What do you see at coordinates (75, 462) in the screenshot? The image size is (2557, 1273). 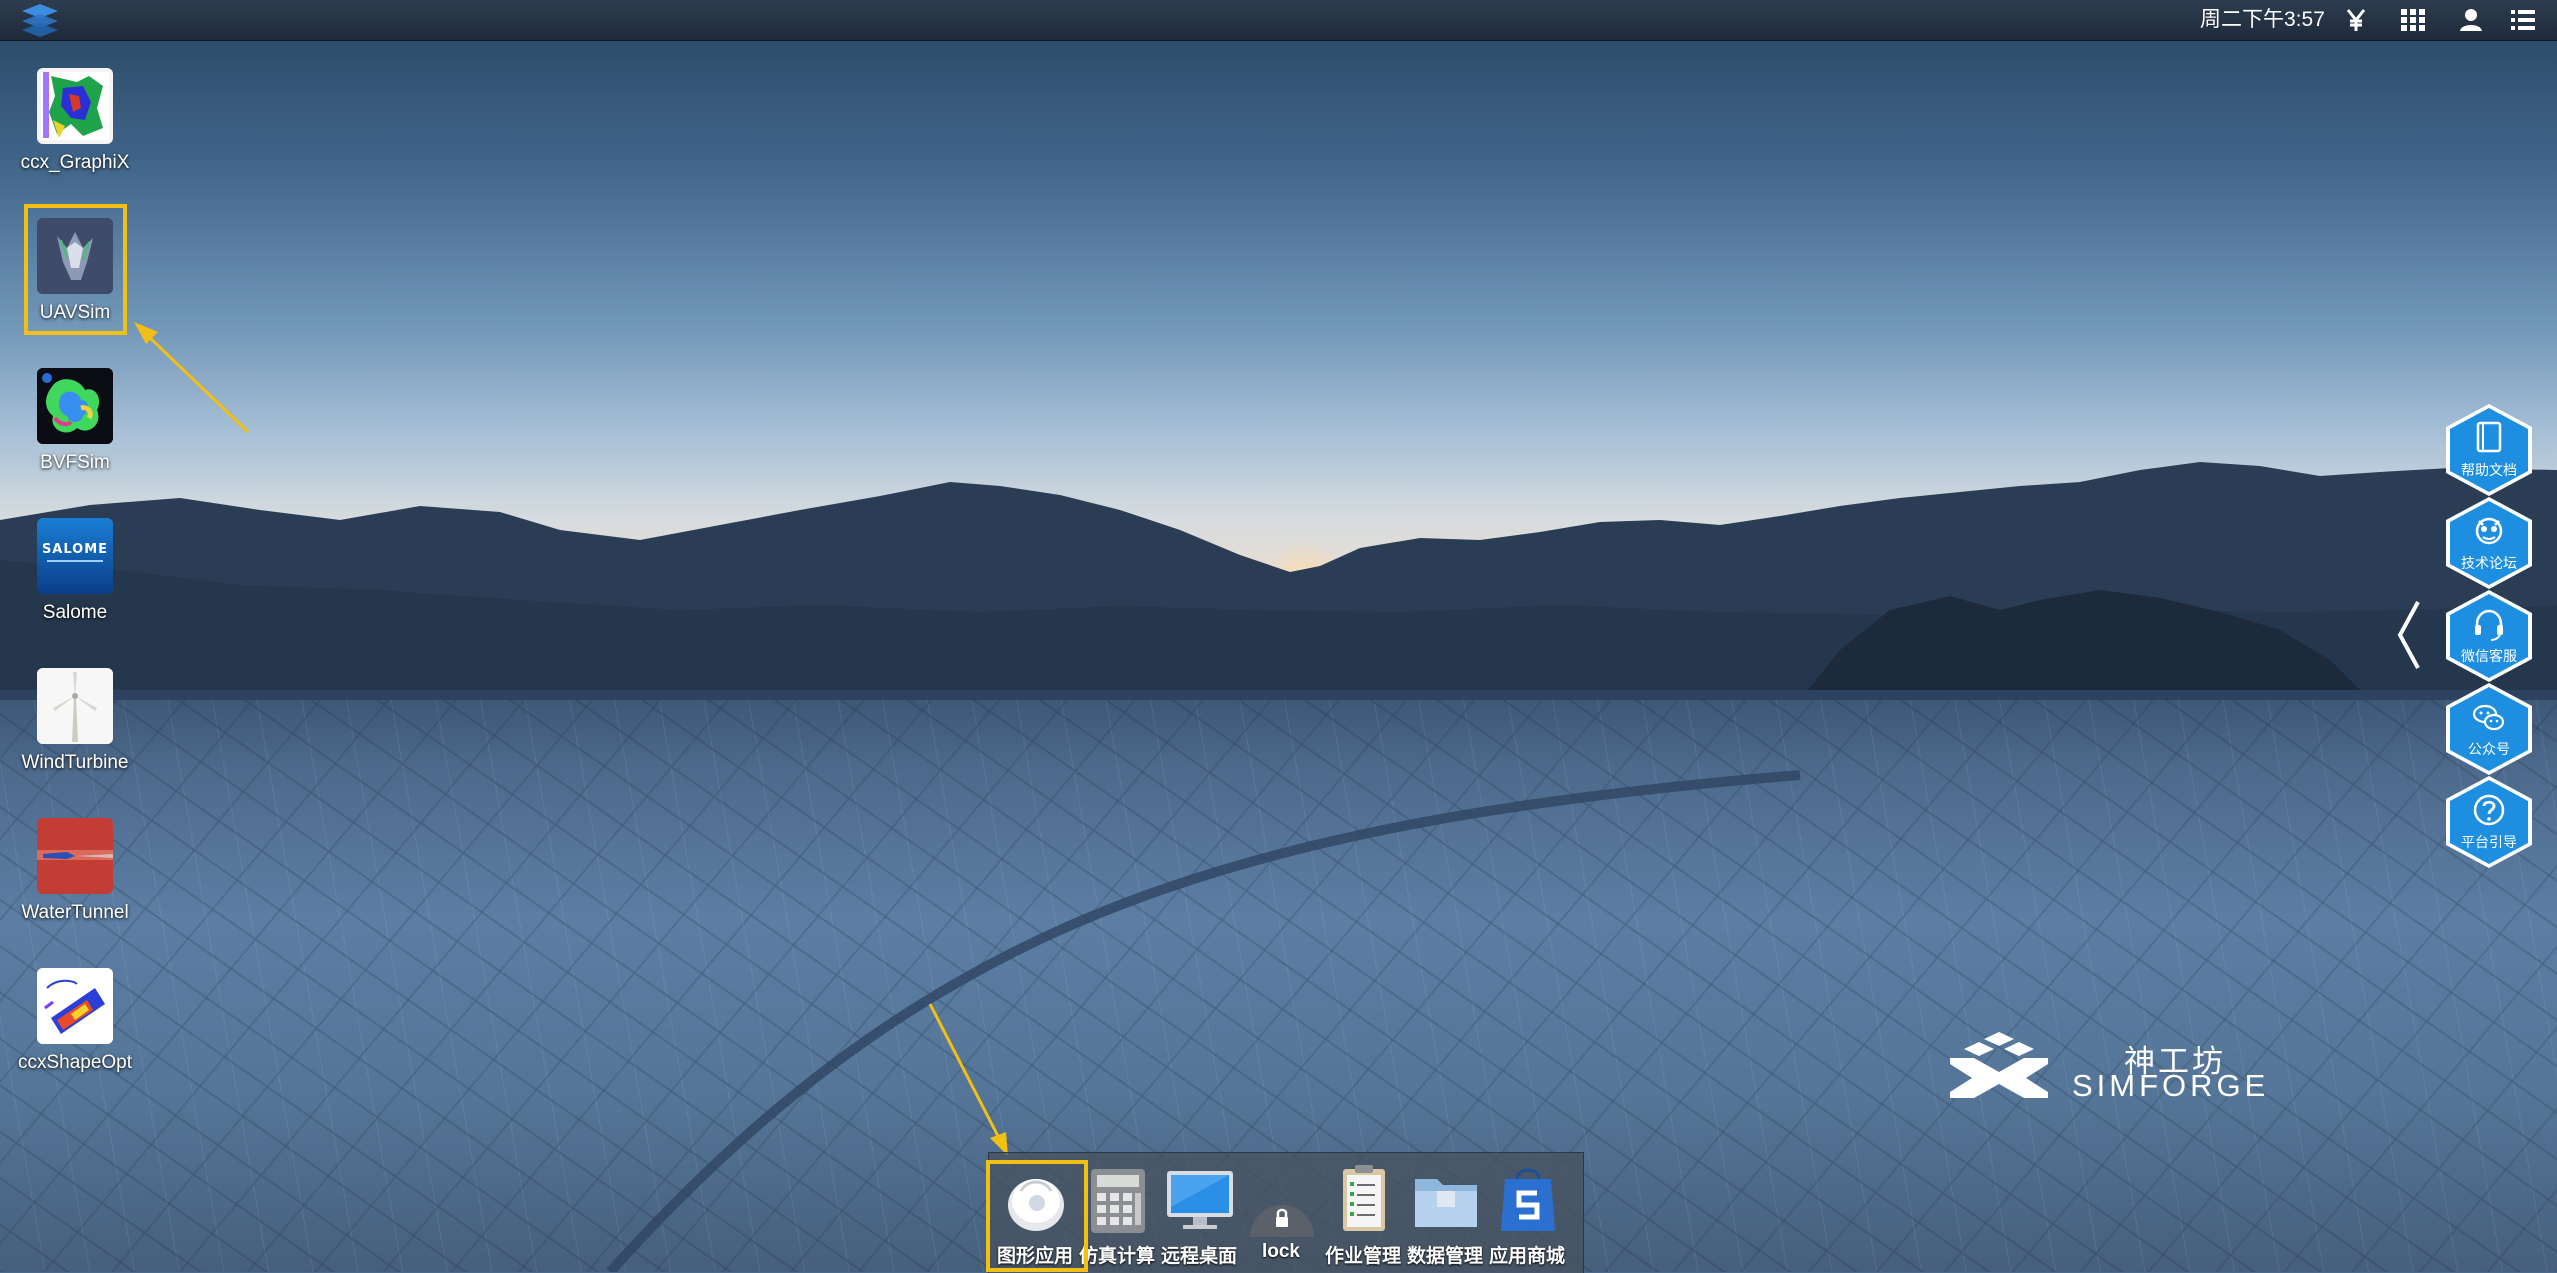 I see `desktop-icon-label: BVFSim` at bounding box center [75, 462].